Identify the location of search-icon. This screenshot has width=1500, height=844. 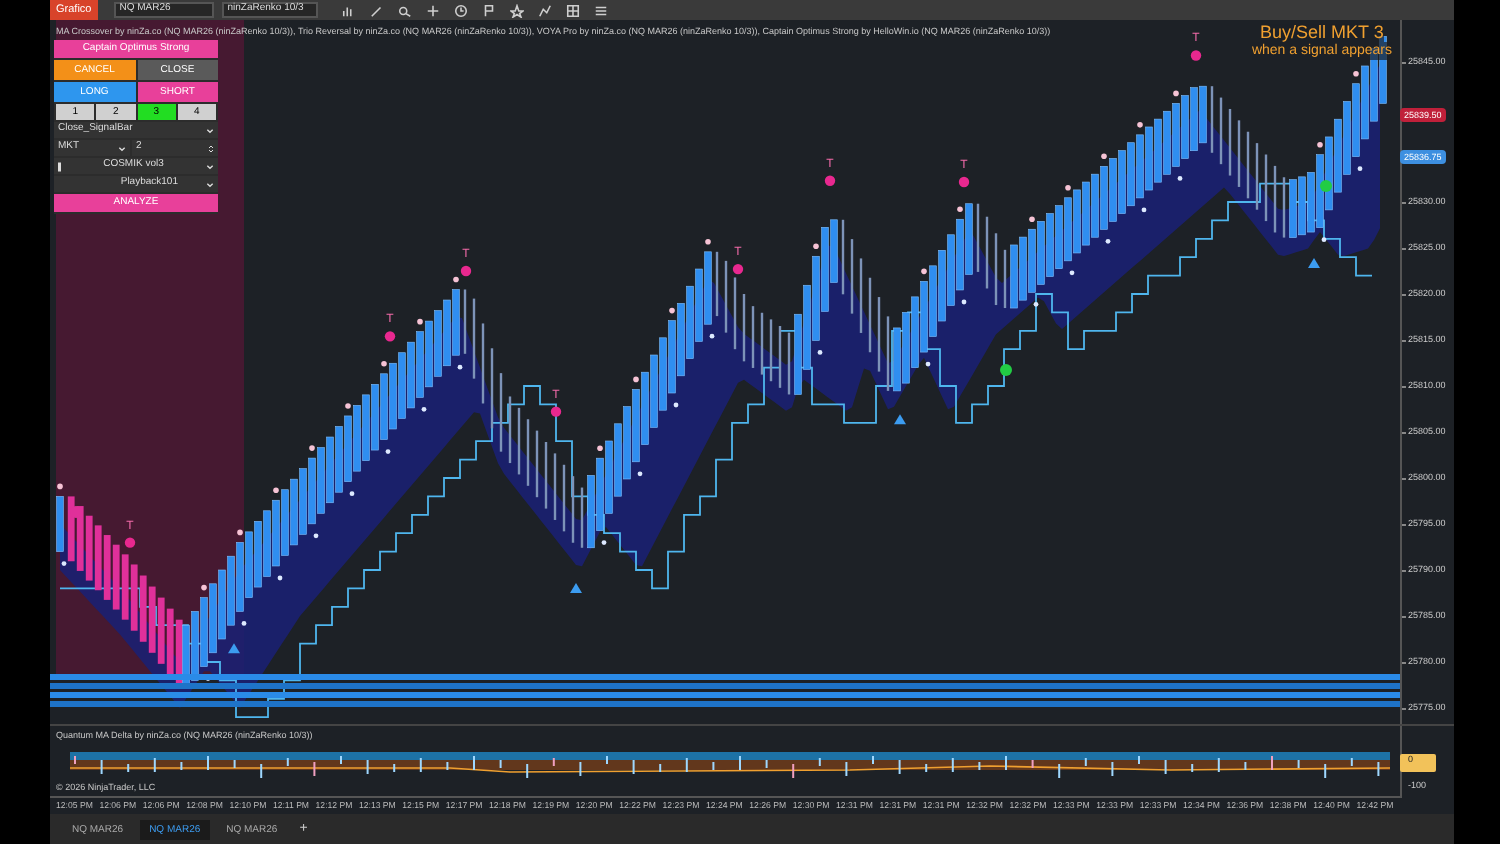
(404, 10).